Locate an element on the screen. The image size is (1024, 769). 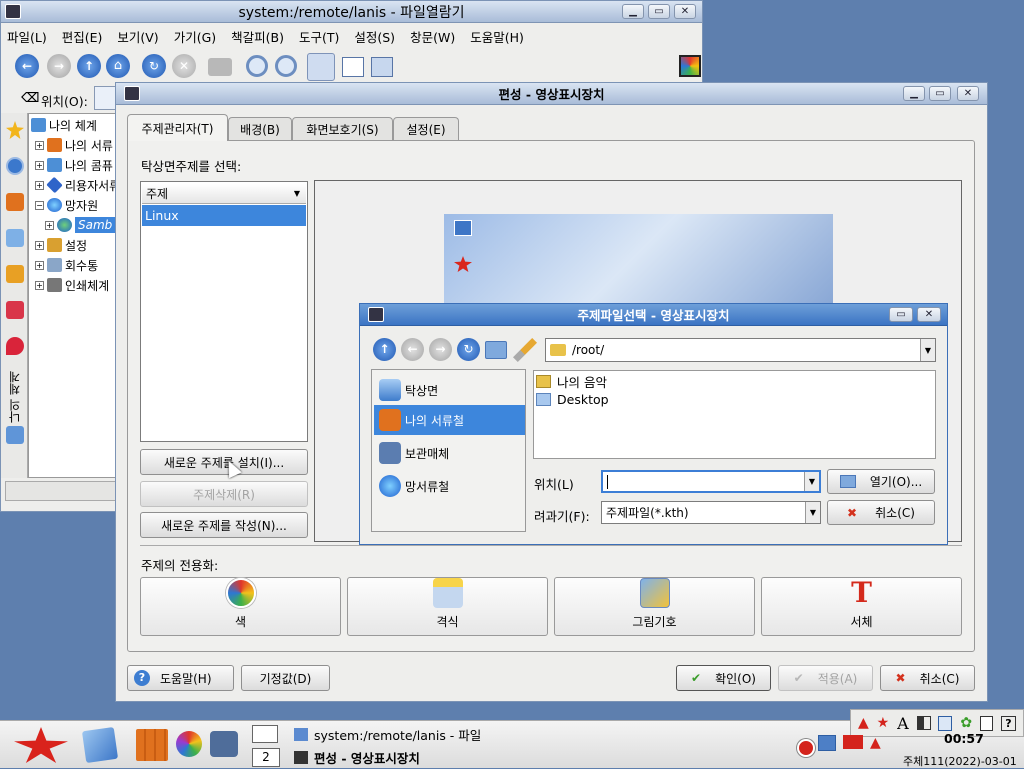
clipboard-icon is located at coordinates (987, 723).